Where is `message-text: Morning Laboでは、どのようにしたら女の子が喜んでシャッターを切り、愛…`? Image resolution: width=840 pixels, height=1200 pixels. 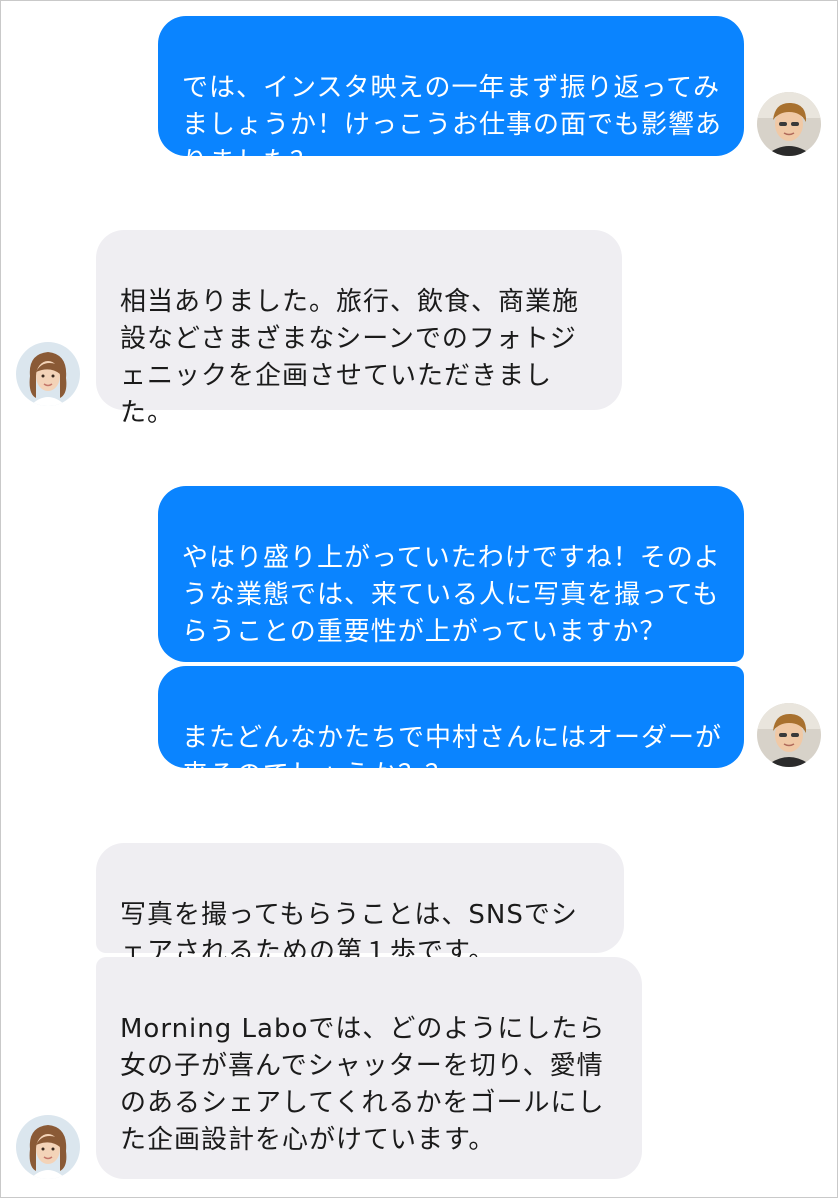
message-text: Morning Laboでは、どのようにしたら女の子が喜んでシャッターを切り、愛… is located at coordinates (363, 1084).